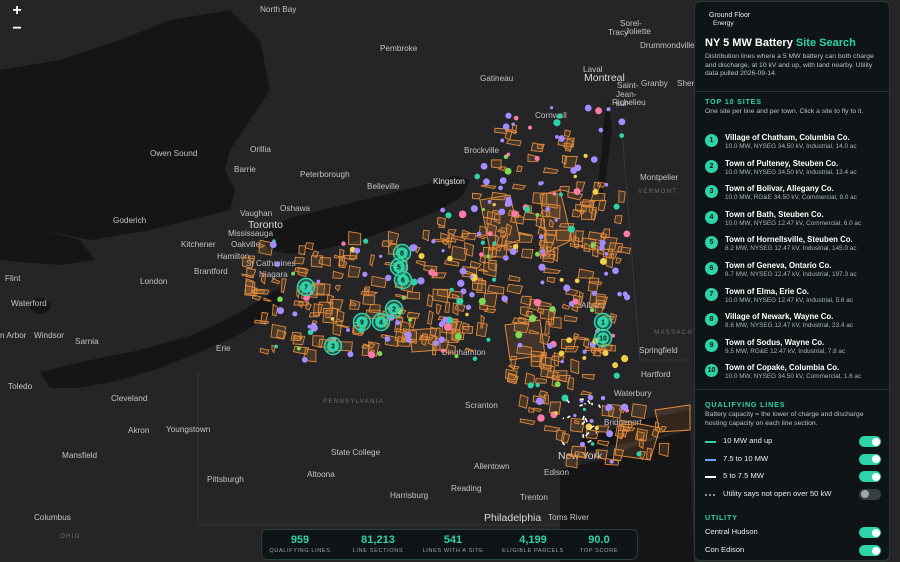  What do you see at coordinates (787, 137) in the screenshot?
I see `site-name: Village of Chatham, Columbia Co.` at bounding box center [787, 137].